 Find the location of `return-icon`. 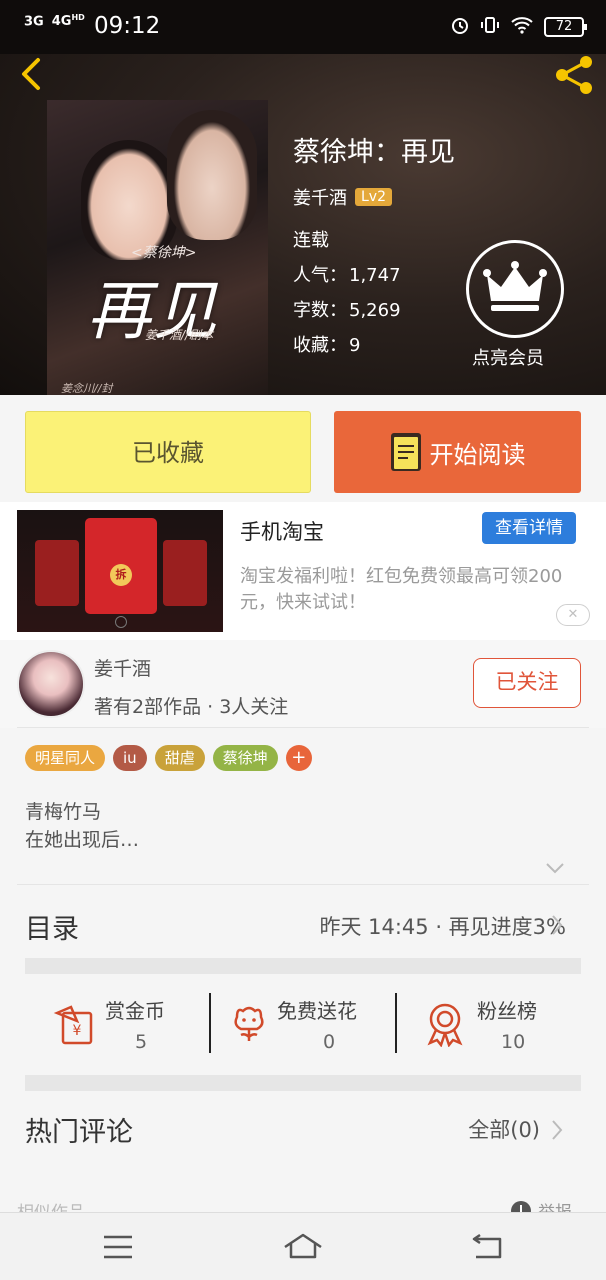

return-icon is located at coordinates (487, 1246).